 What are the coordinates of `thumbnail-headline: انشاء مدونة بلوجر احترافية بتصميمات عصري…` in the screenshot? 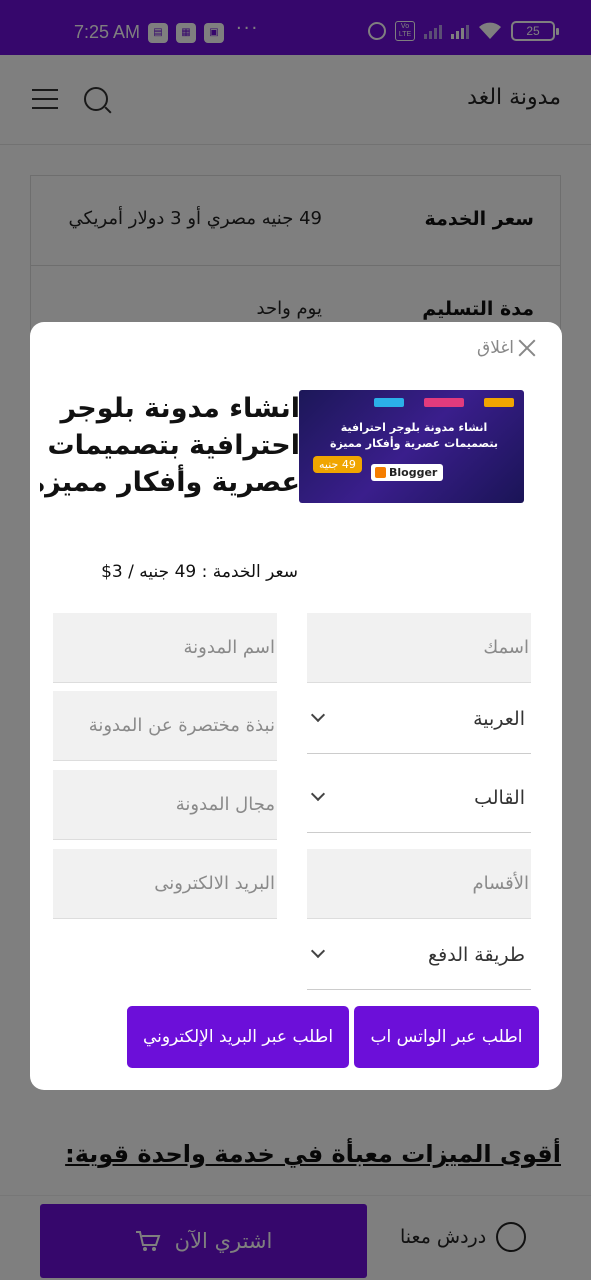 It's located at (414, 435).